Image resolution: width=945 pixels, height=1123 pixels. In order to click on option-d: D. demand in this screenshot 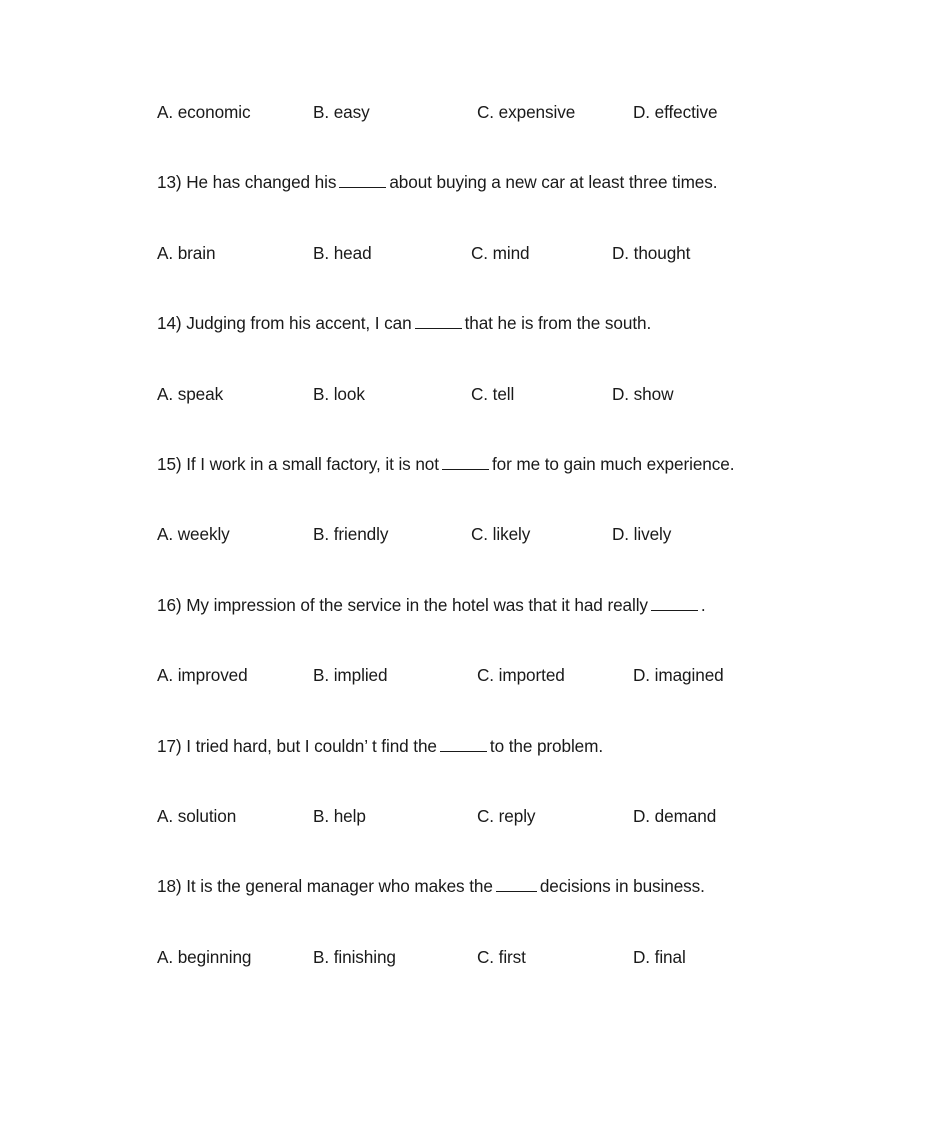, I will do `click(674, 816)`.